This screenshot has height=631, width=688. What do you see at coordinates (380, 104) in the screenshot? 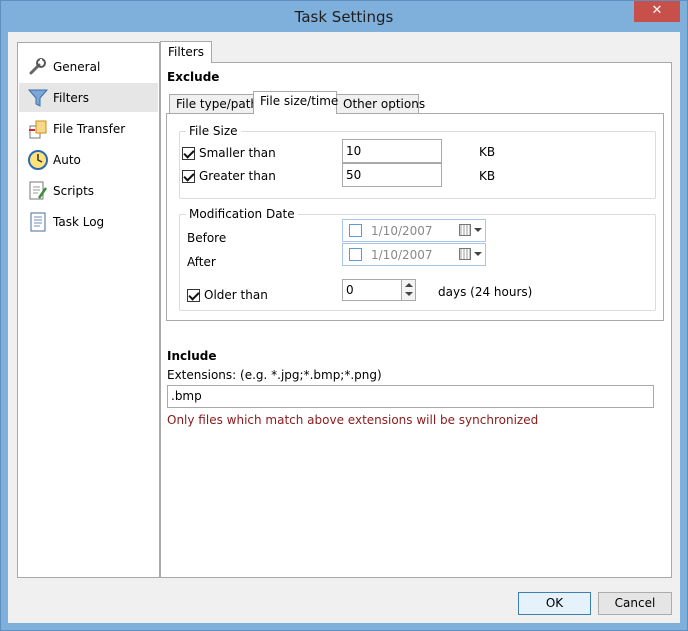
I see `tab-other-options: Other options` at bounding box center [380, 104].